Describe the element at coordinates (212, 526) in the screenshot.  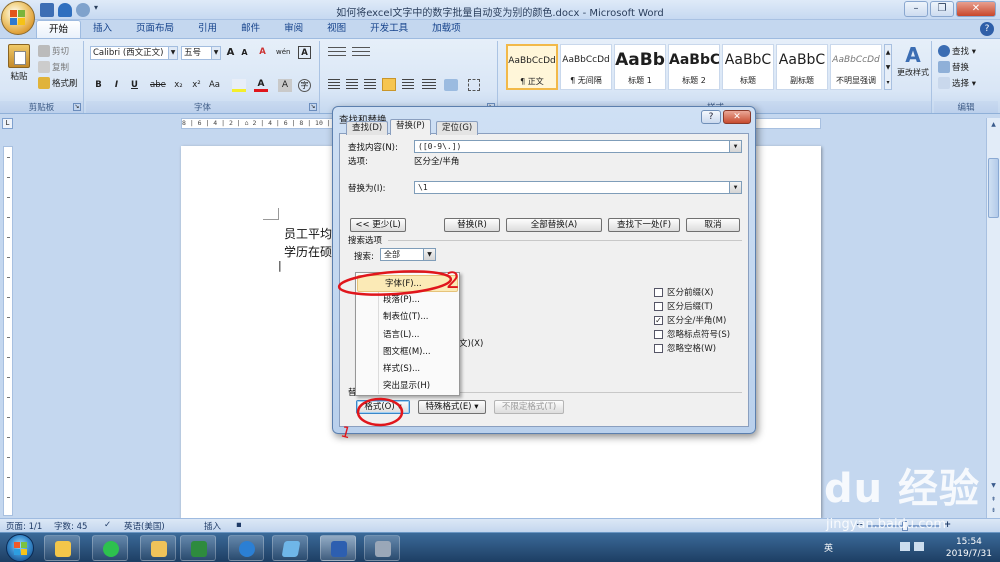
I see `insert-mode: 插入` at that location.